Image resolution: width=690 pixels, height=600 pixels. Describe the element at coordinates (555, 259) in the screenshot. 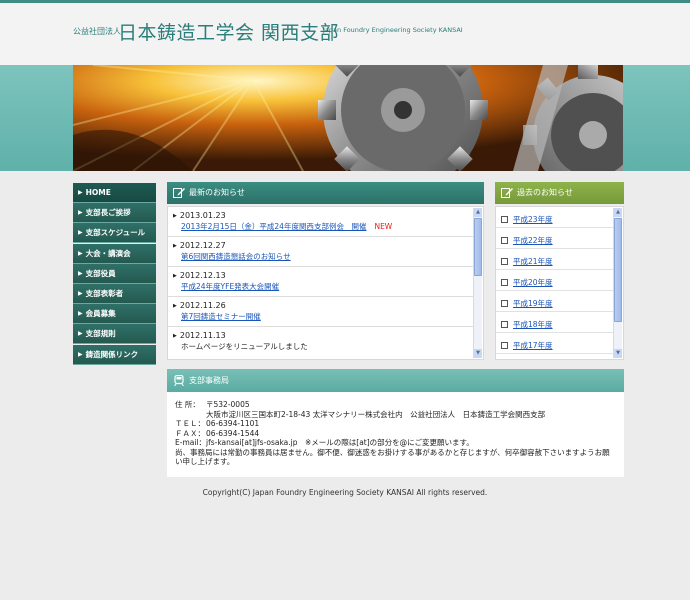

I see `past-year-item: 平成21年度` at that location.